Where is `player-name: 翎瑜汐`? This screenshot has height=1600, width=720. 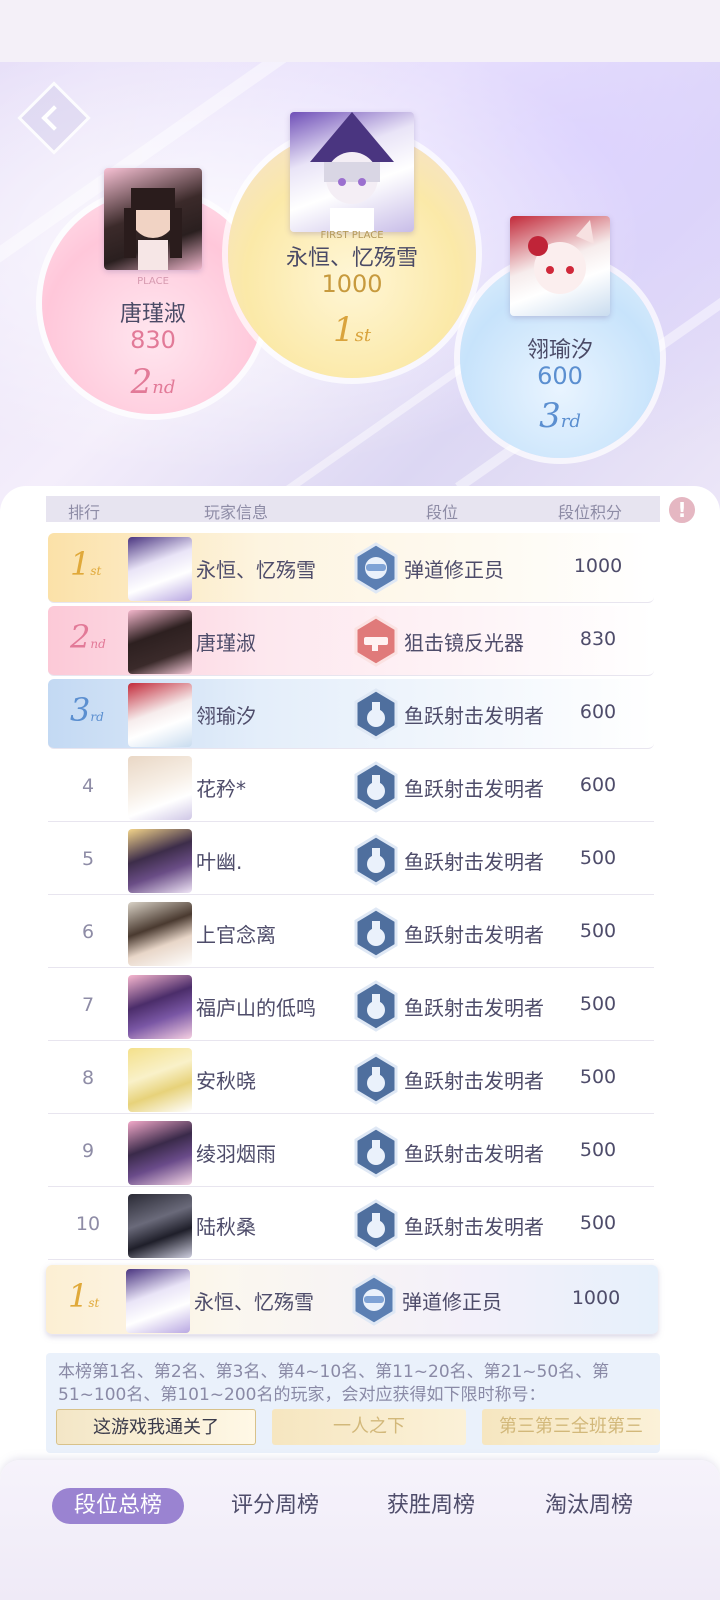 player-name: 翎瑜汐 is located at coordinates (226, 716).